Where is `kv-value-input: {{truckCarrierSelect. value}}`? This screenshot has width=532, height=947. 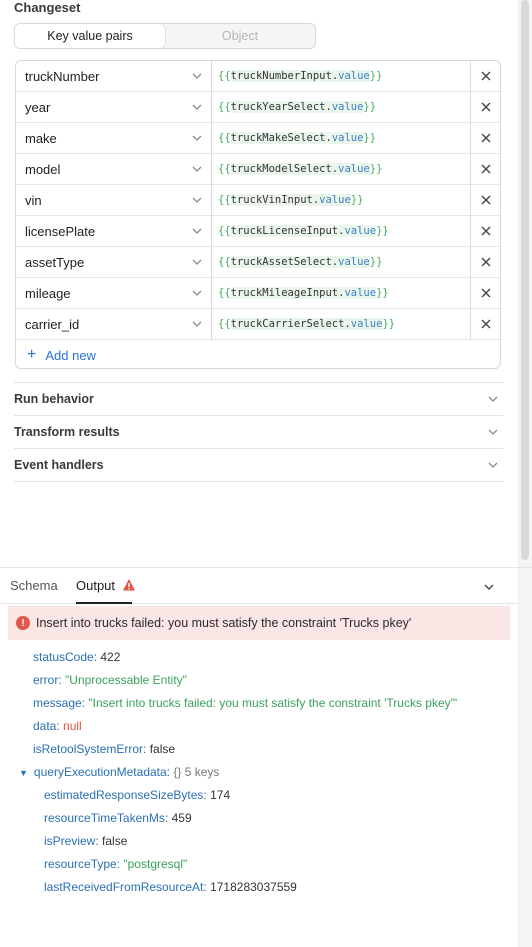 kv-value-input: {{truckCarrierSelect. value}} is located at coordinates (341, 324).